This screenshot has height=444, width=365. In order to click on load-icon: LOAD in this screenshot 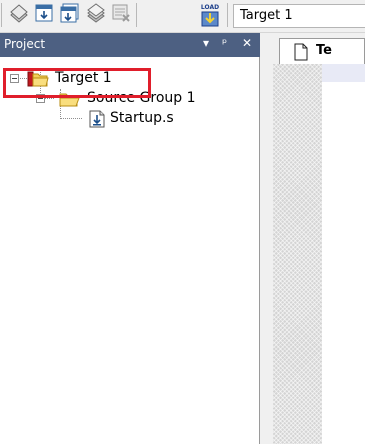, I will do `click(210, 15)`.